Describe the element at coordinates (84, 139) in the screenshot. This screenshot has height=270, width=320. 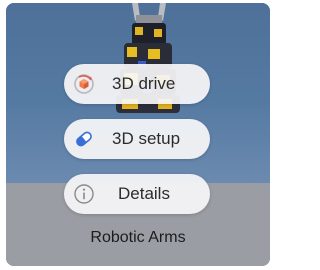
I see `3d-setup-icon` at that location.